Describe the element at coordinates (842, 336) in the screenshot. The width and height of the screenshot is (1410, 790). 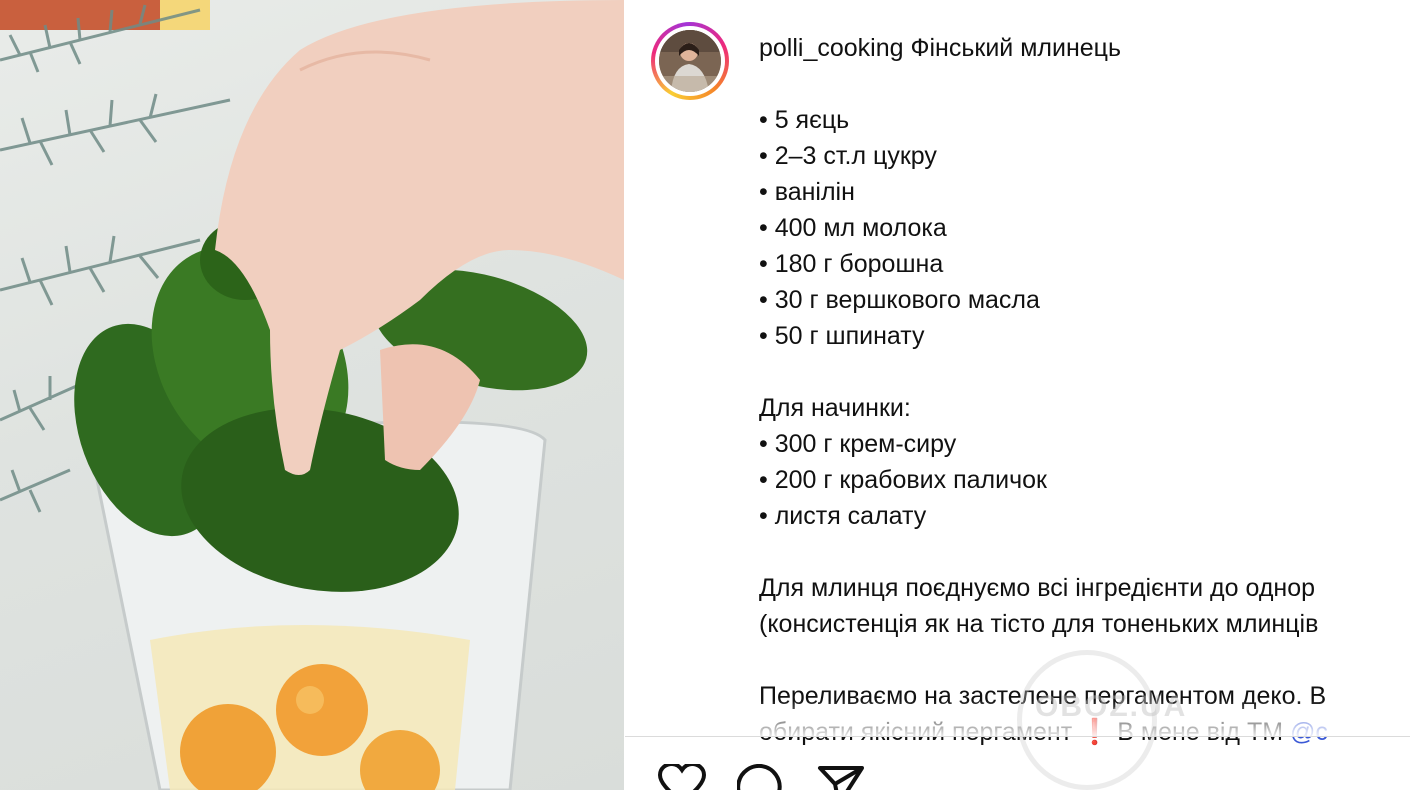
I see `ingredient-item: • 50 г шпинату` at that location.